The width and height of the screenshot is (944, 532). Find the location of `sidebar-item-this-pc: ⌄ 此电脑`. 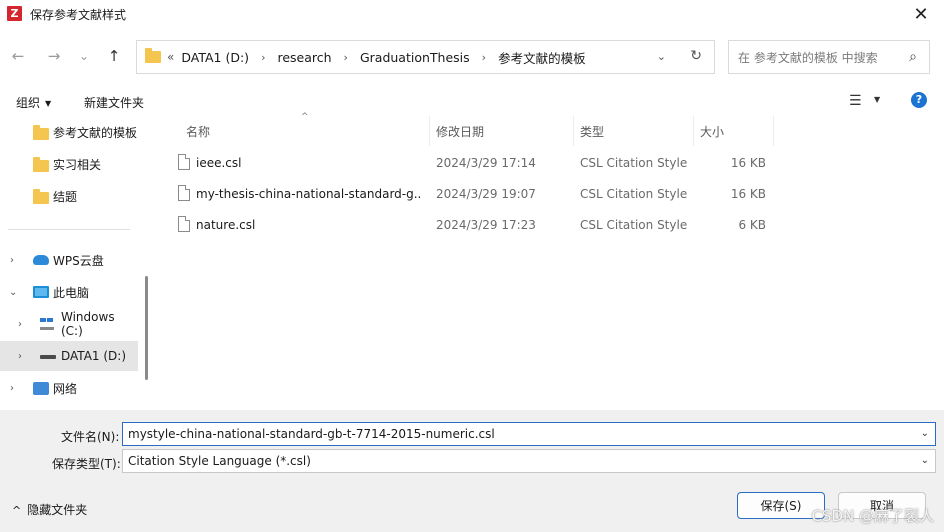

sidebar-item-this-pc: ⌄ 此电脑 is located at coordinates (69, 292).